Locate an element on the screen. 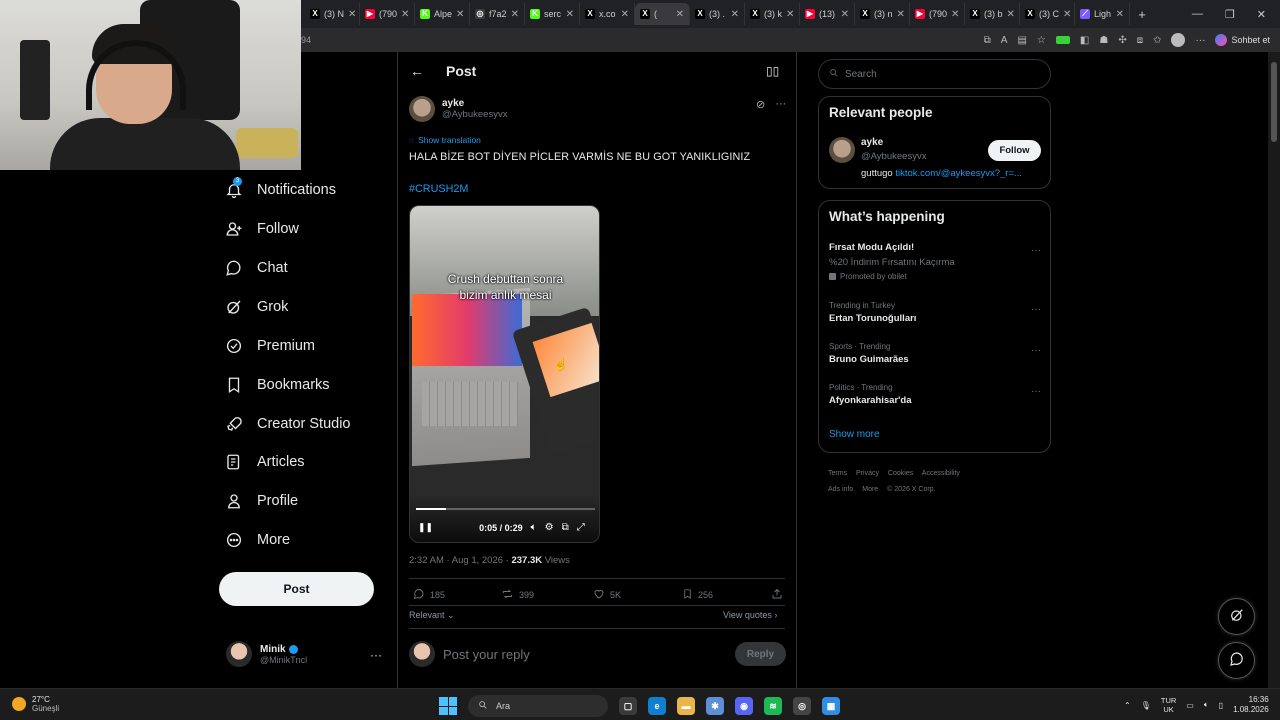 This screenshot has height=720, width=1280. task-view-icon: ▢ is located at coordinates (628, 706).